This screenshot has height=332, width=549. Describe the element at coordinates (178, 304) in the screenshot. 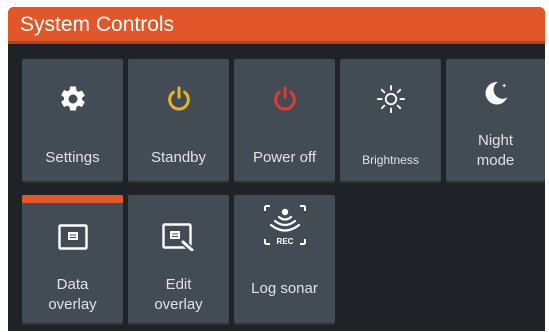

I see `edit-overlay-label-line2: overlay` at that location.